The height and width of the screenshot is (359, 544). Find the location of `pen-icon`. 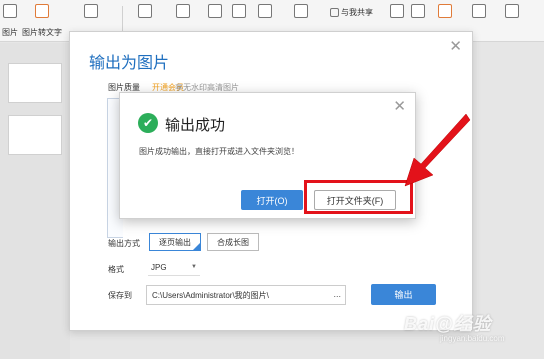

pen-icon is located at coordinates (445, 11).